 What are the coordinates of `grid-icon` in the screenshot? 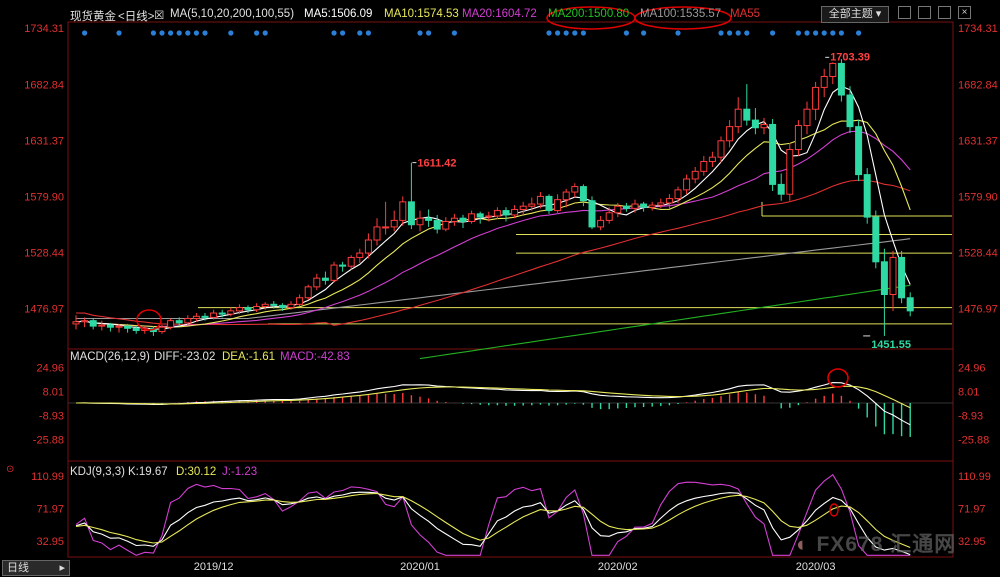 It's located at (904, 12).